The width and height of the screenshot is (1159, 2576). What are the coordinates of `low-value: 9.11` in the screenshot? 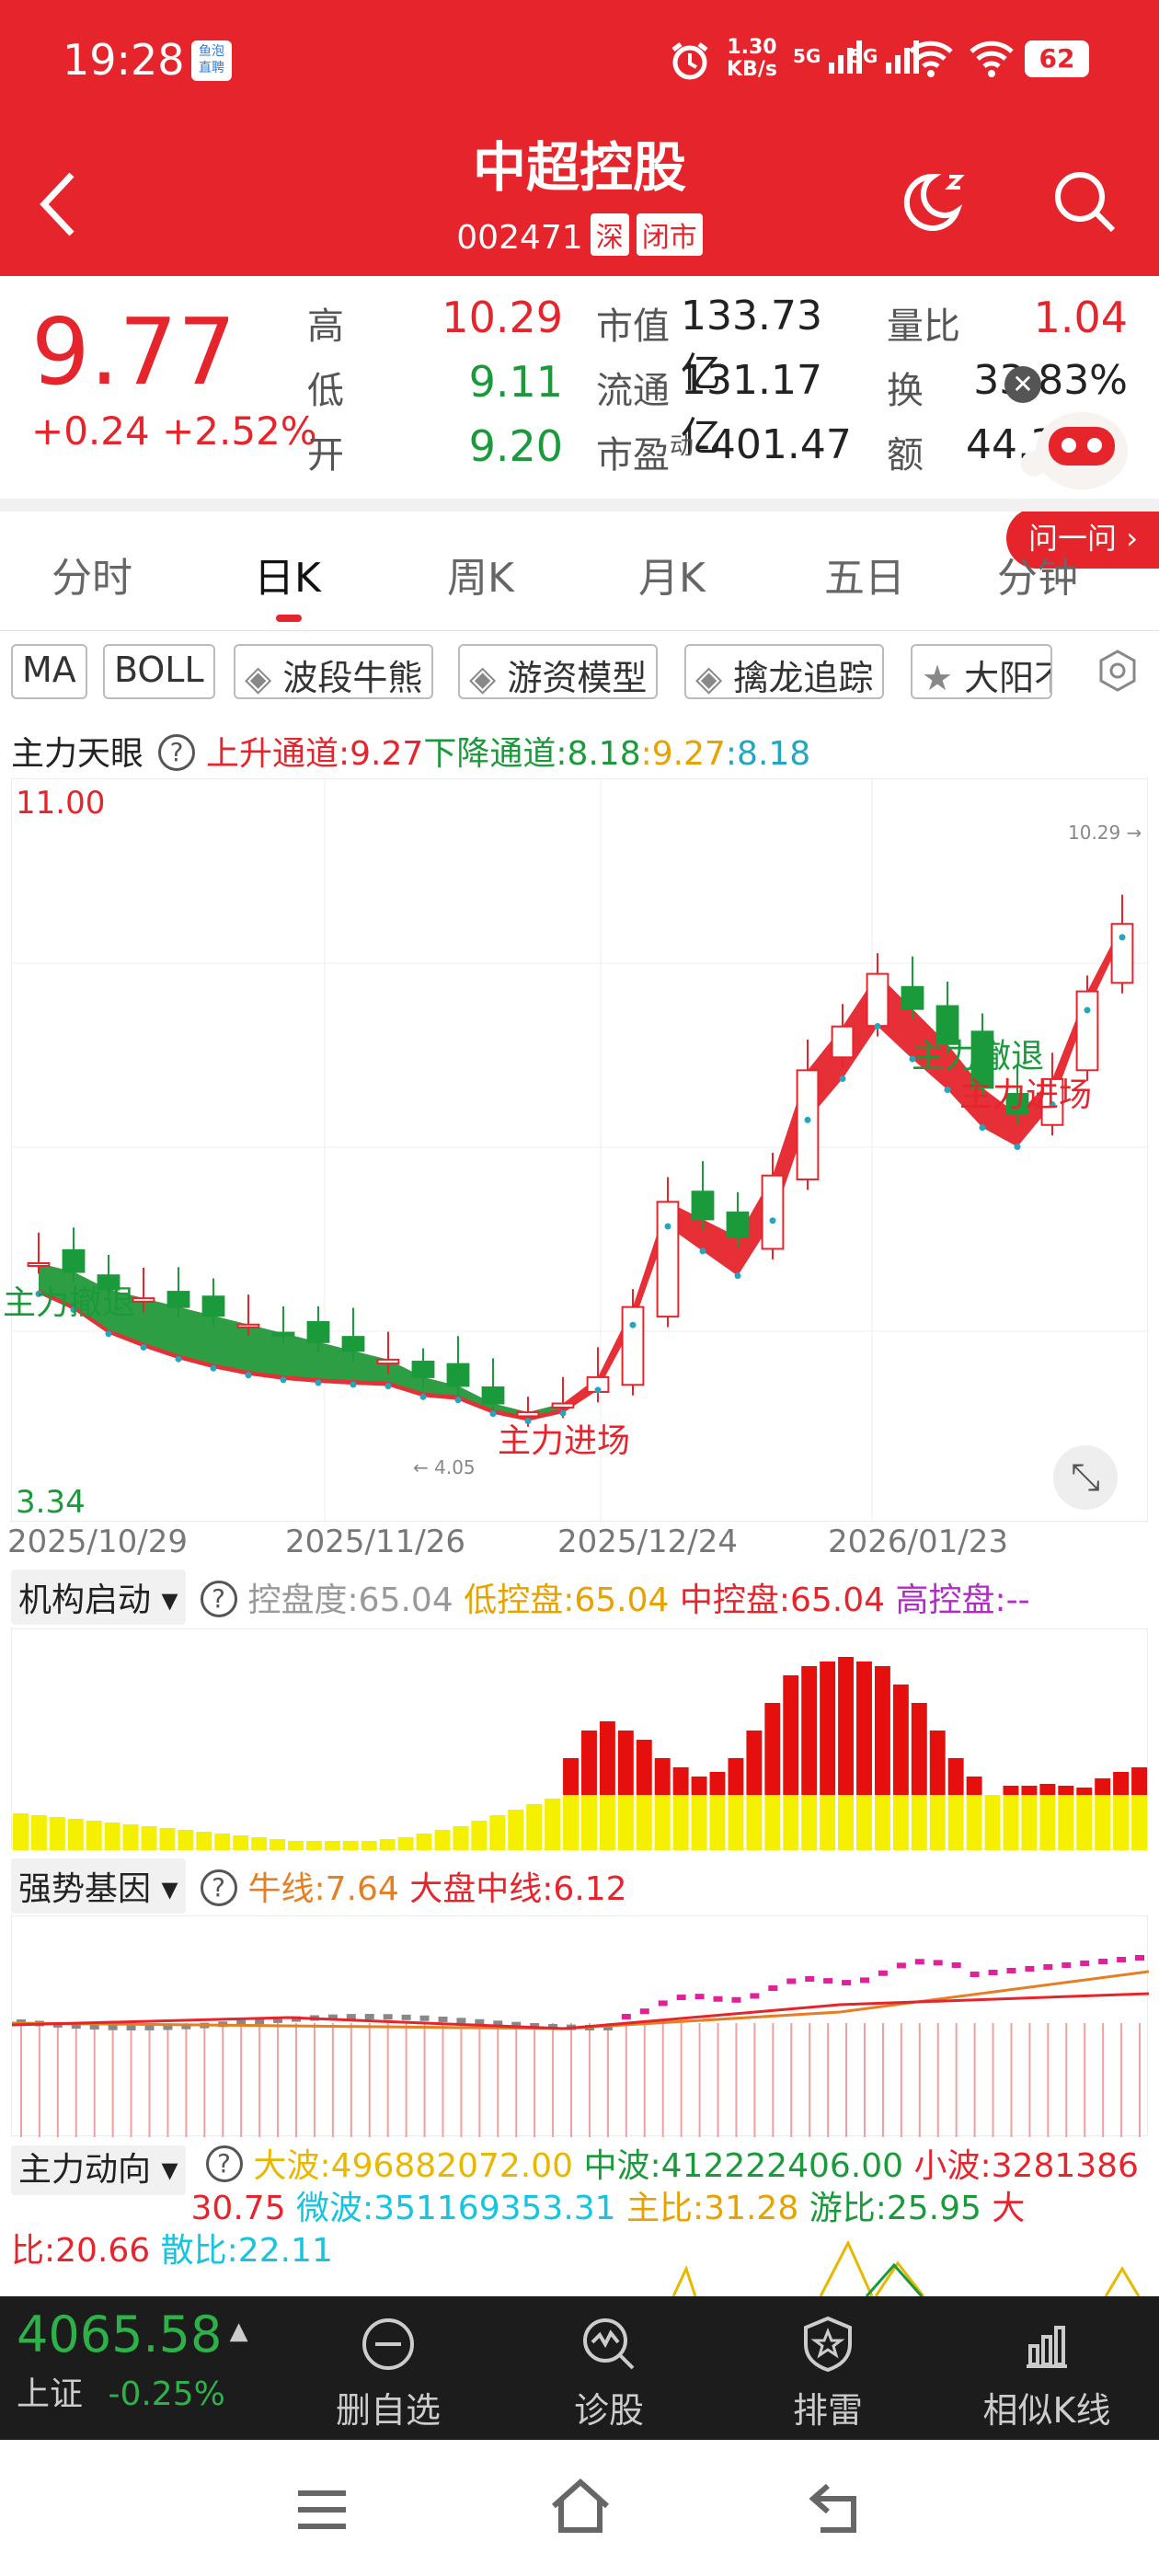 It's located at (515, 382).